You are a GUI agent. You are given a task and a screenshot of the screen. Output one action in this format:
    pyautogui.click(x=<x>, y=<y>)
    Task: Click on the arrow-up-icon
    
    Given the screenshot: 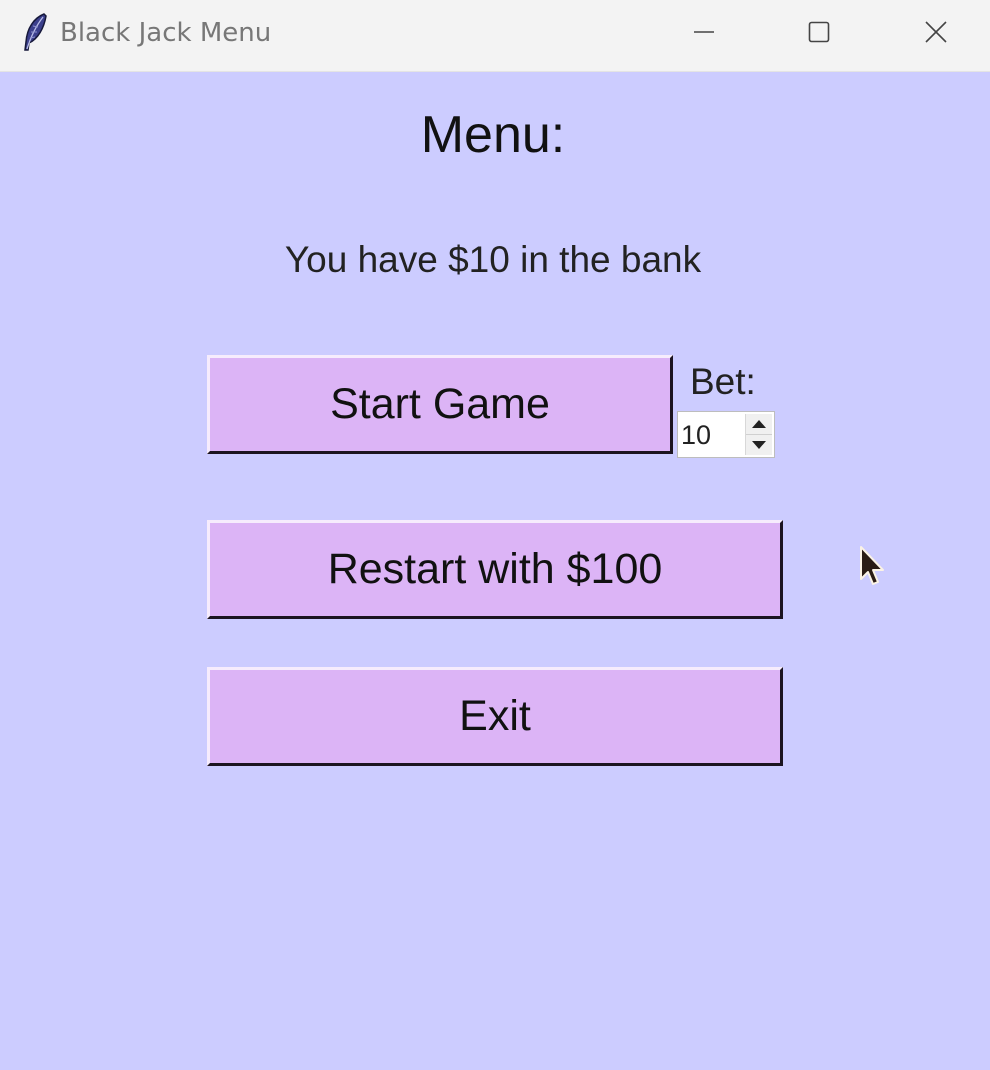 What is the action you would take?
    pyautogui.click(x=759, y=424)
    